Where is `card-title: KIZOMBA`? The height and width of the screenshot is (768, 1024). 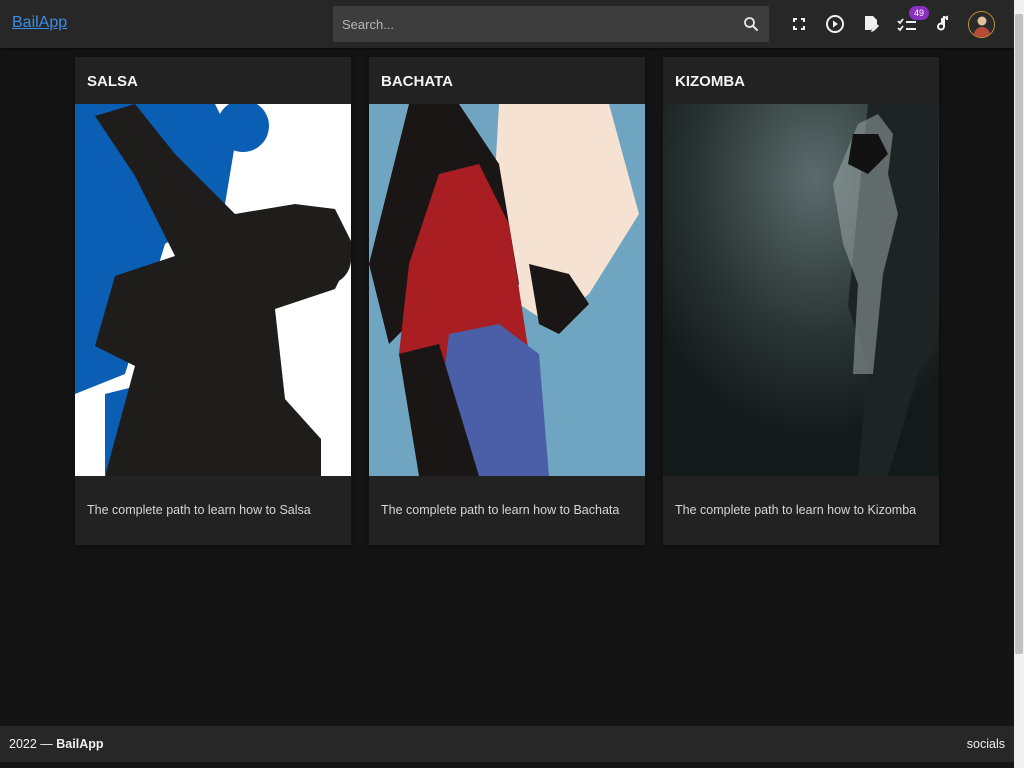 card-title: KIZOMBA is located at coordinates (710, 81).